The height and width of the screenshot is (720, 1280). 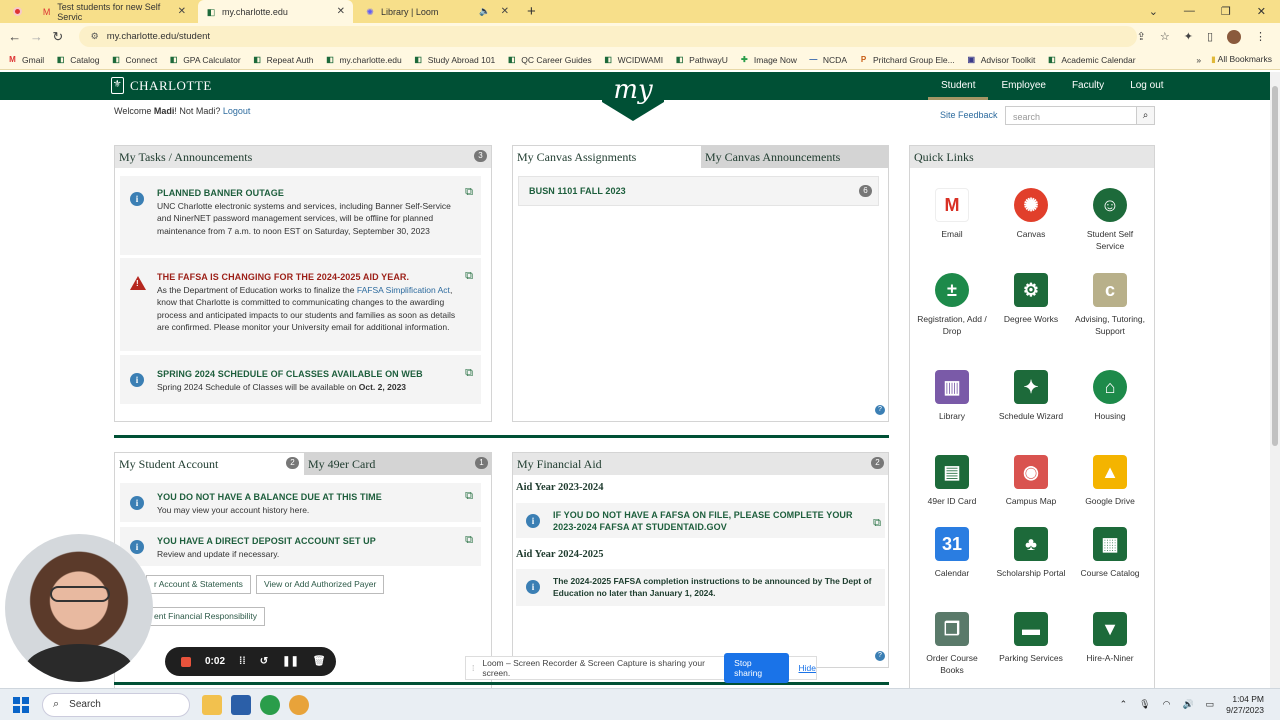 What do you see at coordinates (1153, 11) in the screenshot?
I see `tab-search-icon: ⌄` at bounding box center [1153, 11].